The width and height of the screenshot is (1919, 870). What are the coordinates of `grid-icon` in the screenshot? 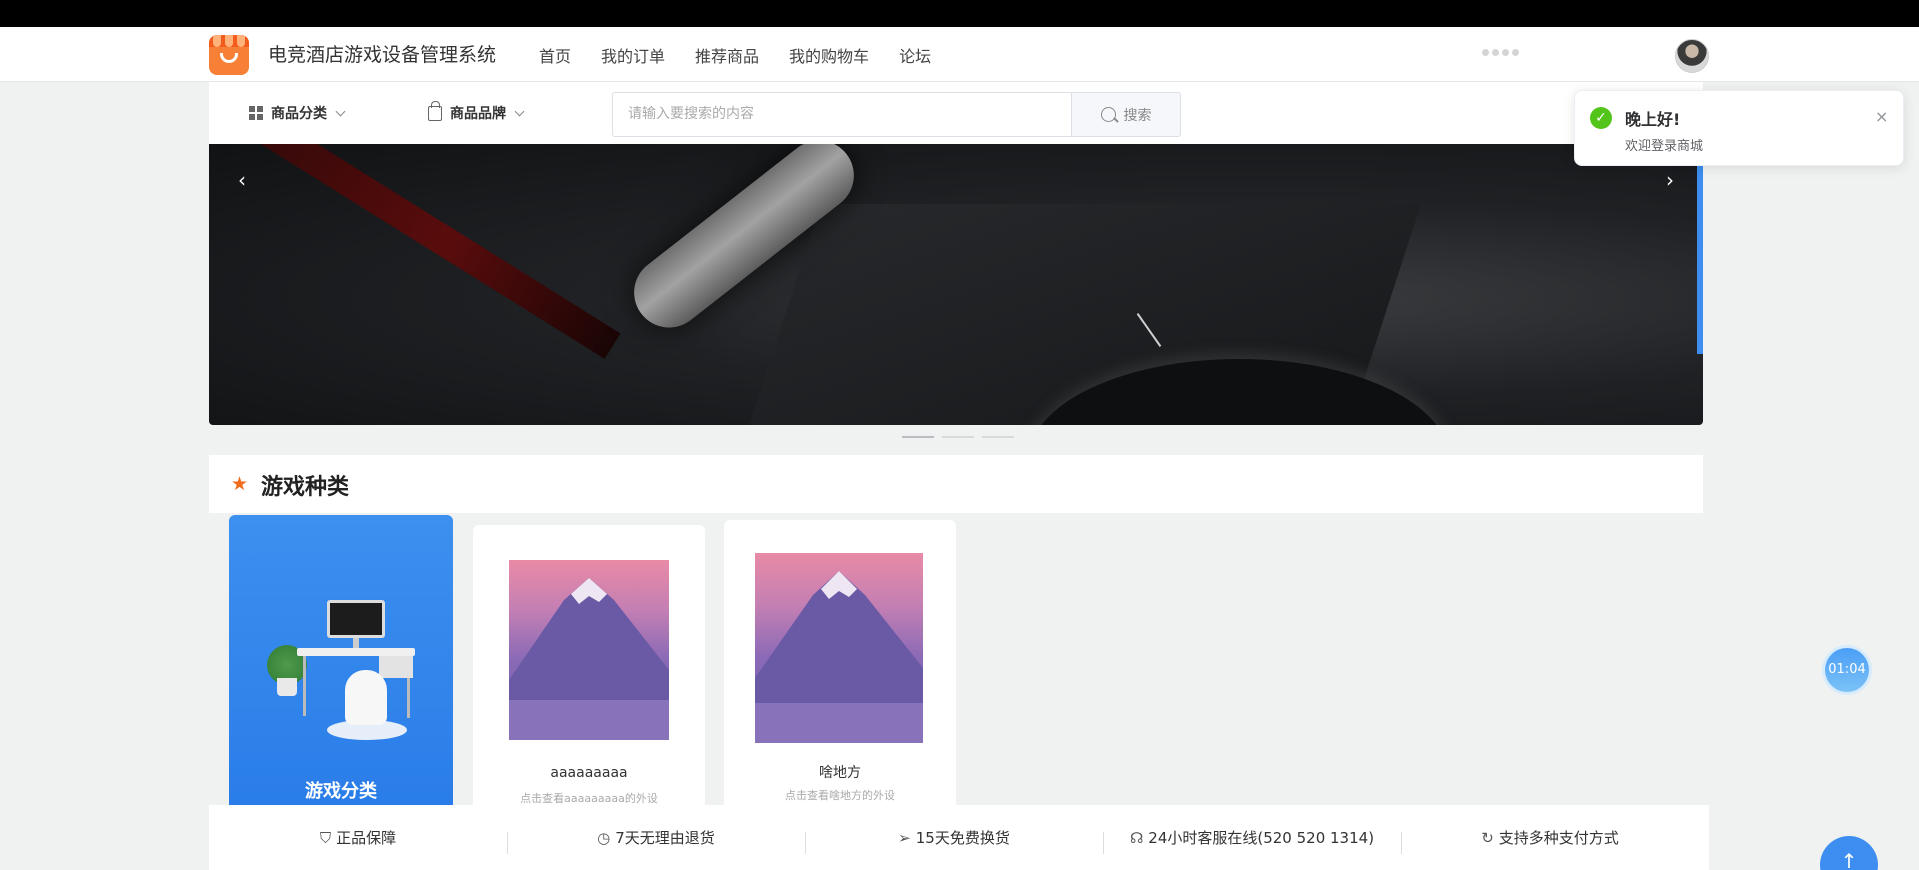 It's located at (256, 113).